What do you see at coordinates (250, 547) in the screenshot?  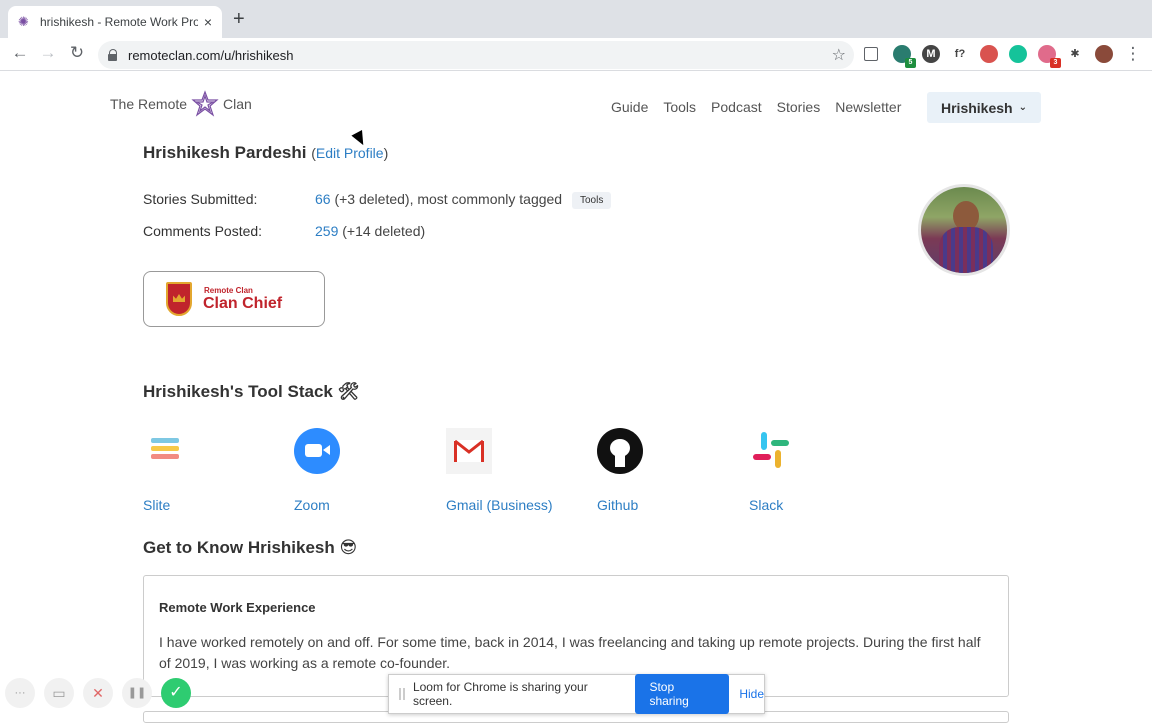 I see `know-heading: Get to Know Hrishikesh 😎` at bounding box center [250, 547].